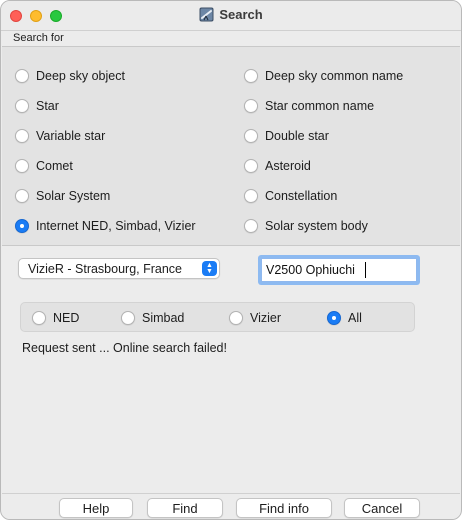 Image resolution: width=462 pixels, height=520 pixels. I want to click on catalog-label: Simbad, so click(163, 318).